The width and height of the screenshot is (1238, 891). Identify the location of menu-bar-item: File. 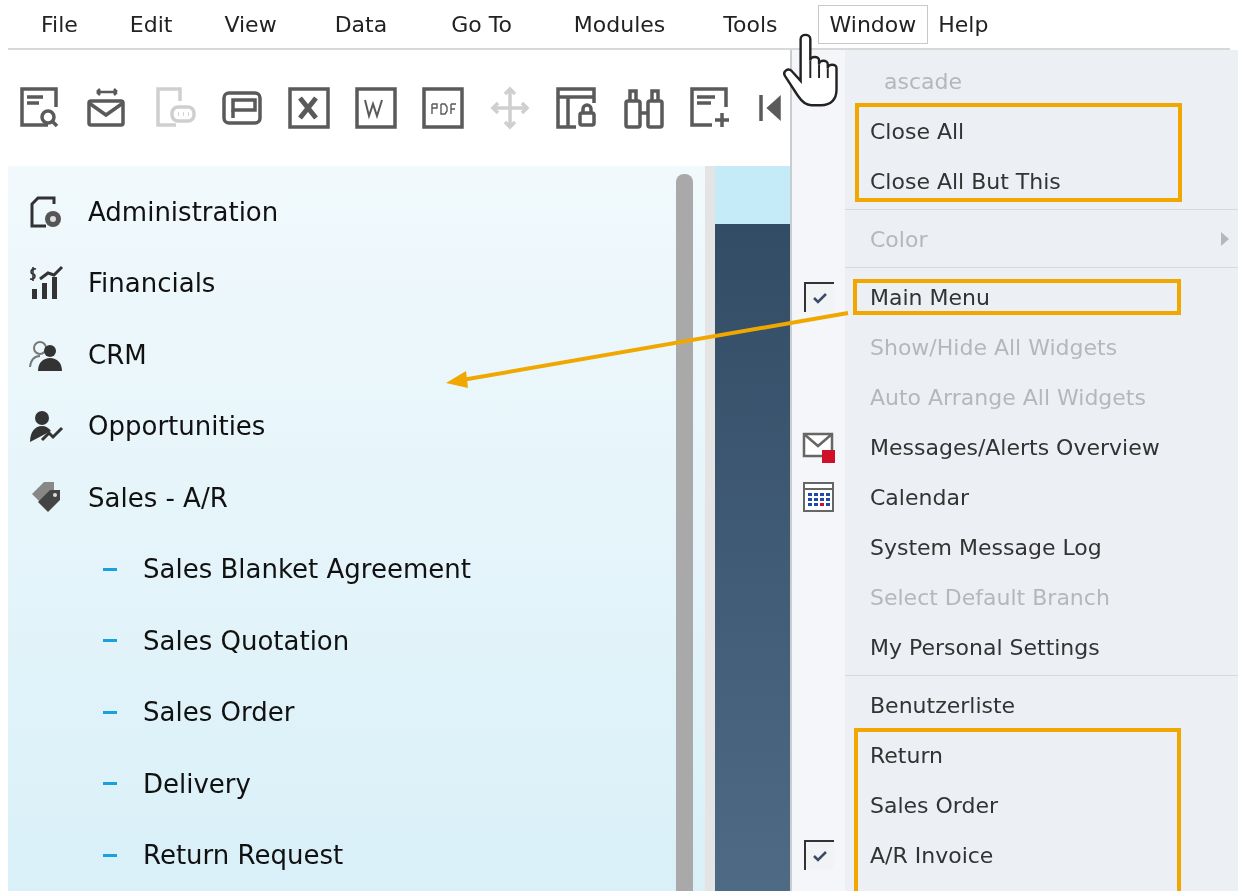
(59, 24).